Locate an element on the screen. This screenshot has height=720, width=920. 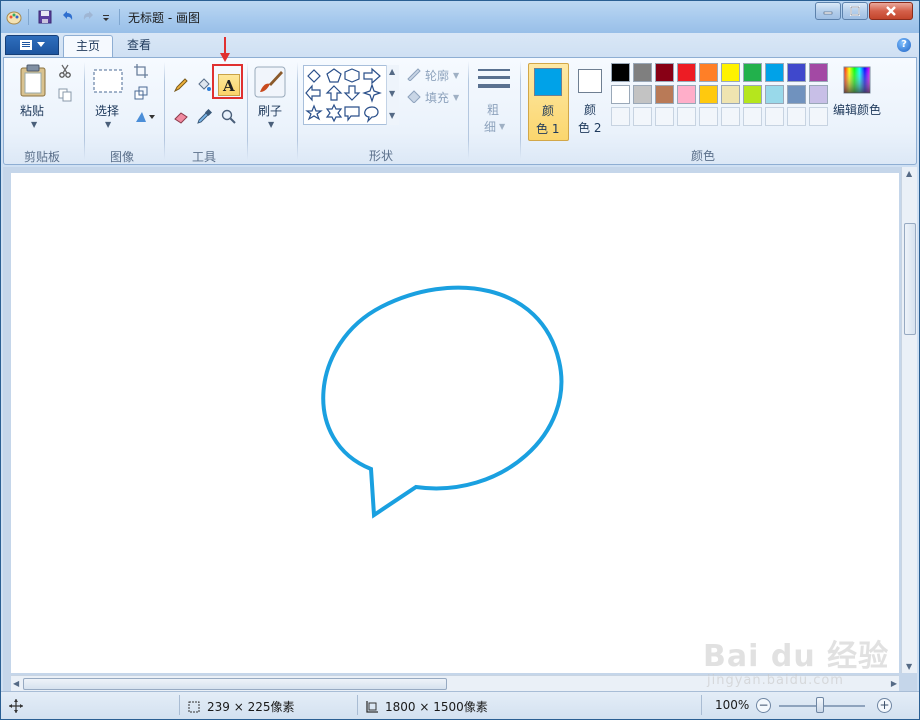
copy-icon is located at coordinates (65, 95).